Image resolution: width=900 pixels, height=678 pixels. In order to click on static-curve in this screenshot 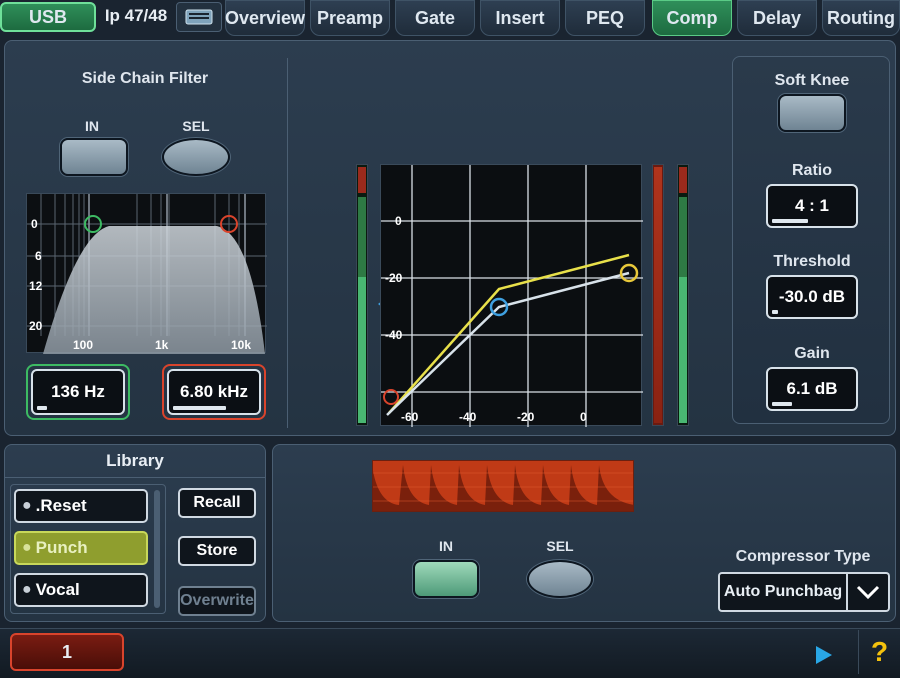, I will do `click(508, 343)`.